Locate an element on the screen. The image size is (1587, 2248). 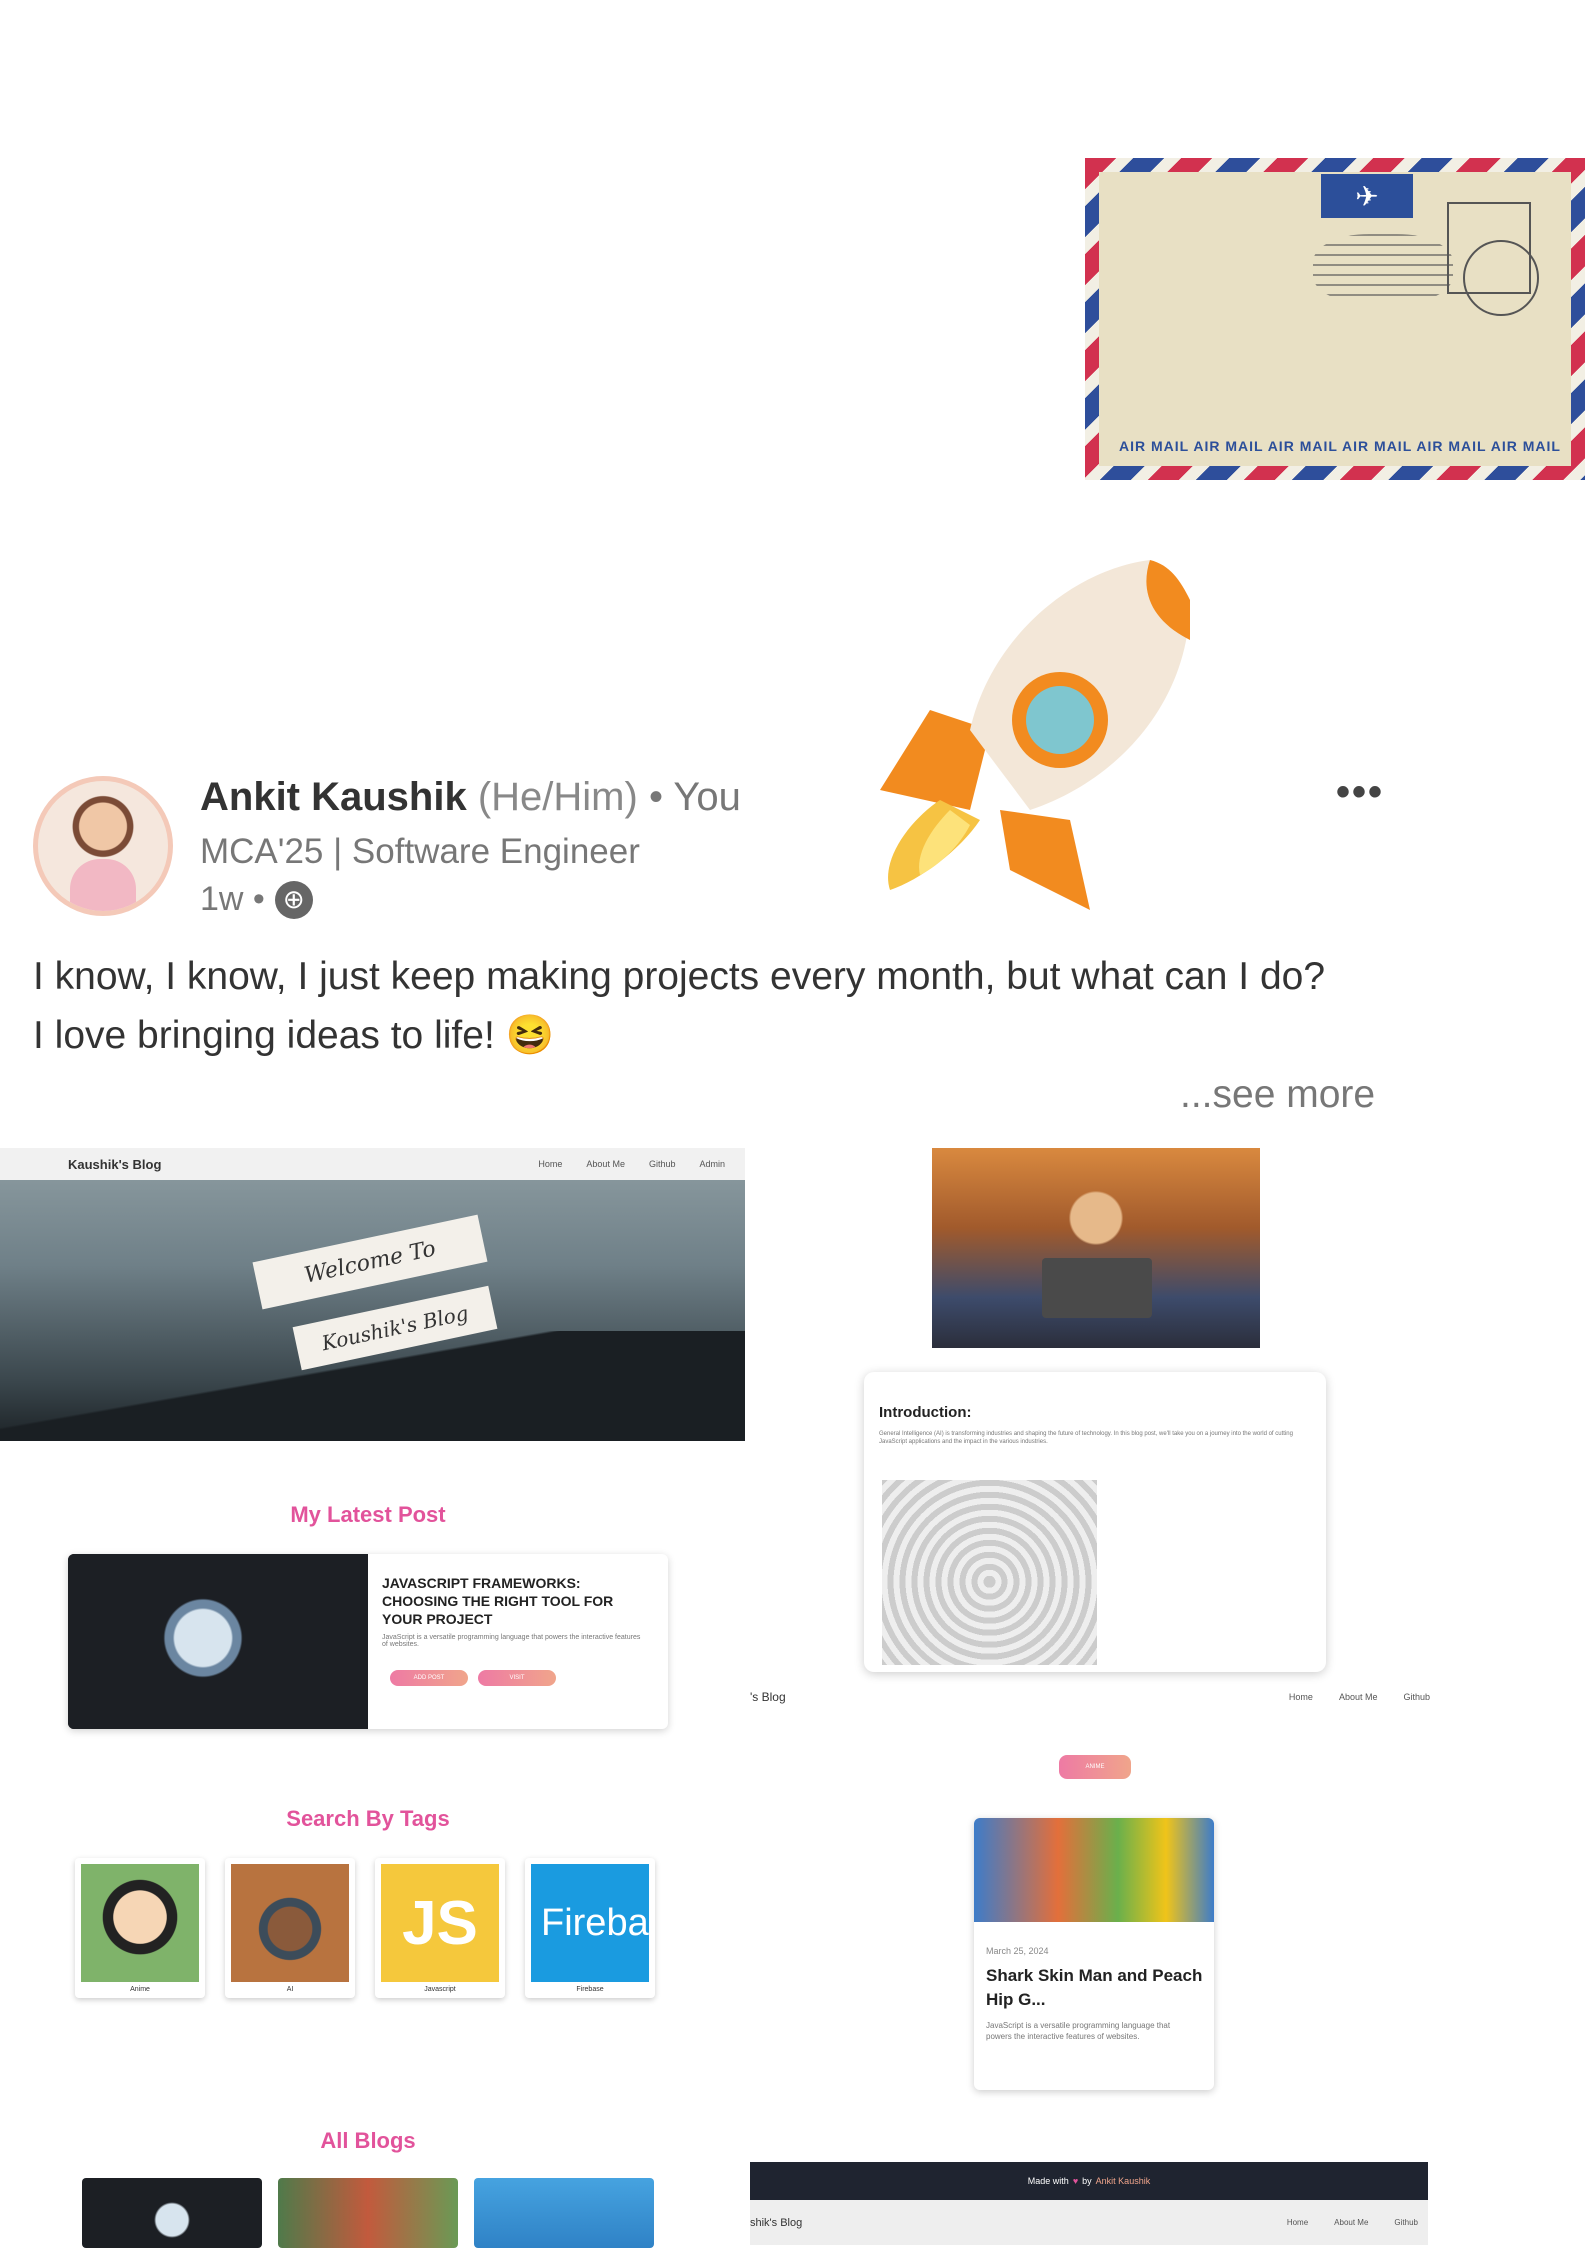
by-text: by is located at coordinates (1087, 2181).